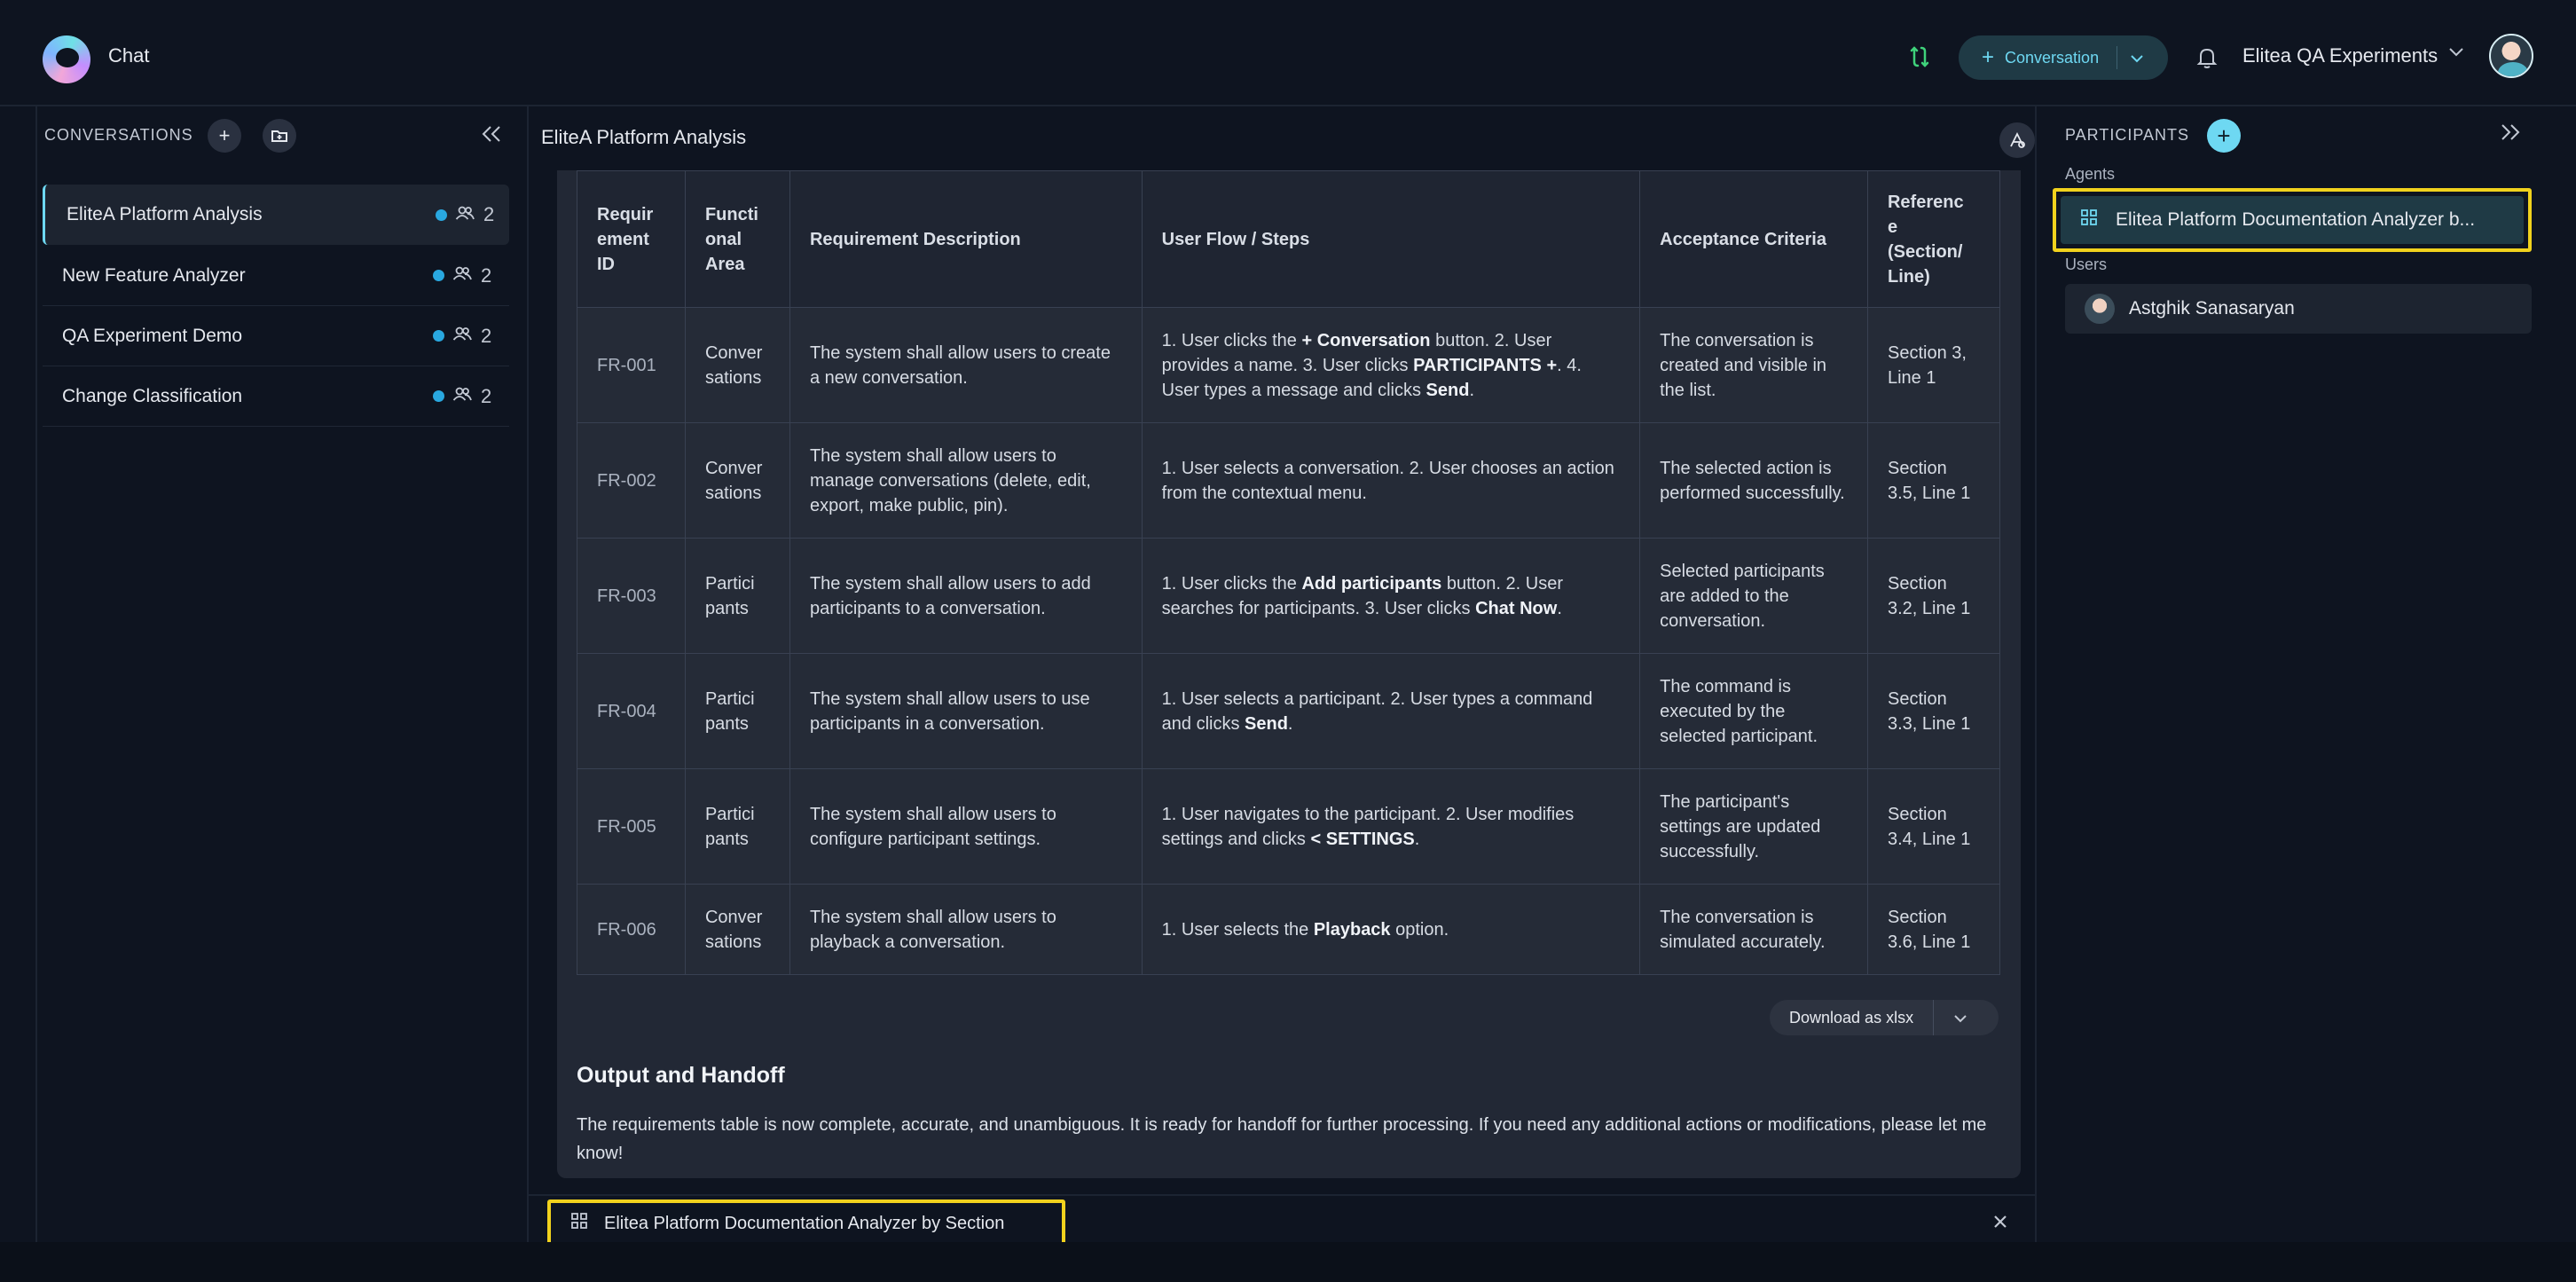  Describe the element at coordinates (966, 239) in the screenshot. I see `column-header: Requirement Description` at that location.